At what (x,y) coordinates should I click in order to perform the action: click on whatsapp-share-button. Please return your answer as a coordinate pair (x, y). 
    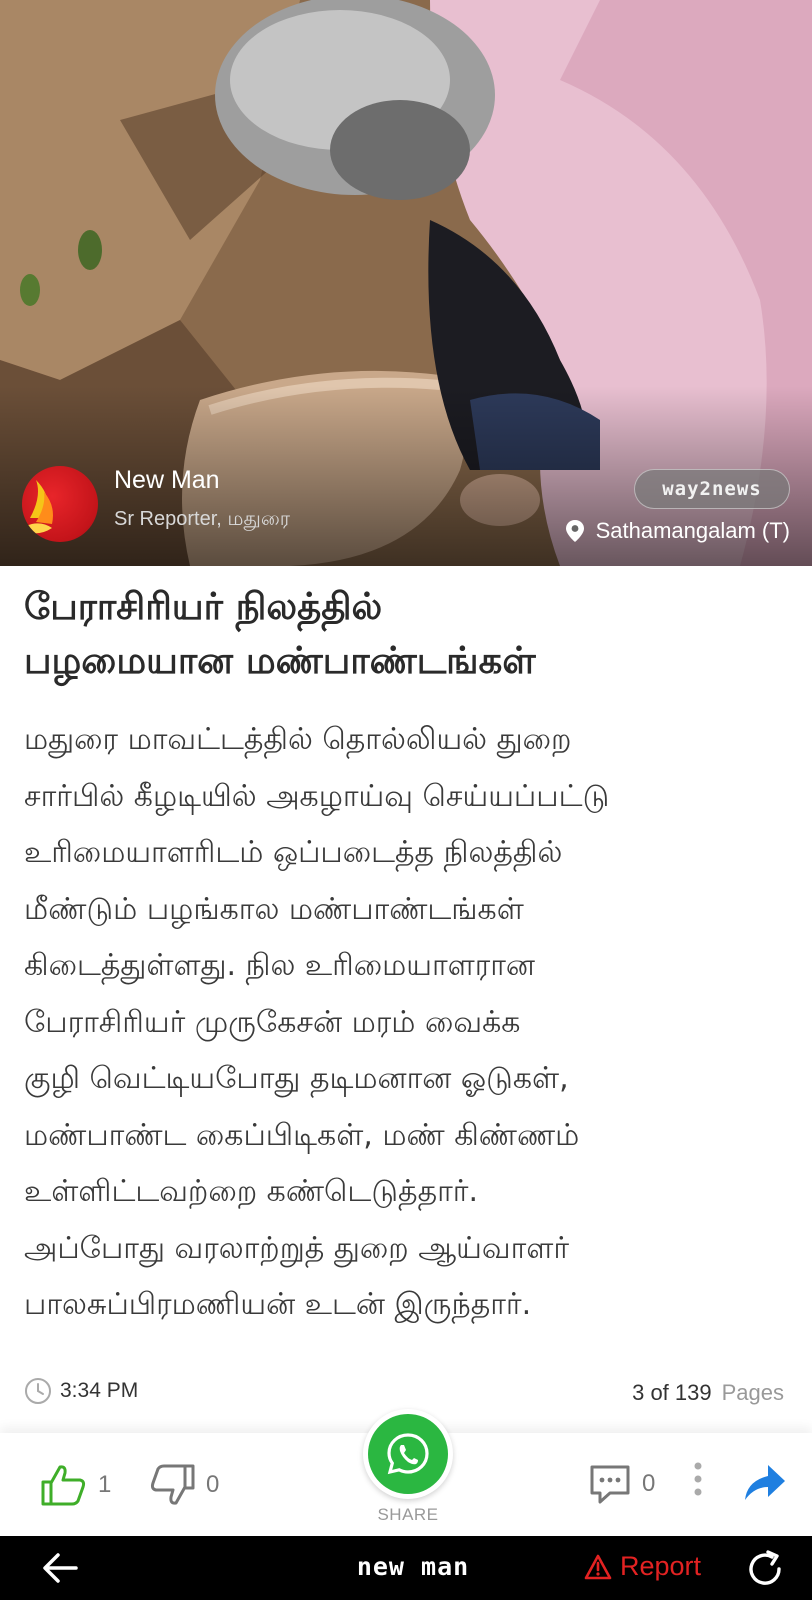
    Looking at the image, I should click on (408, 1454).